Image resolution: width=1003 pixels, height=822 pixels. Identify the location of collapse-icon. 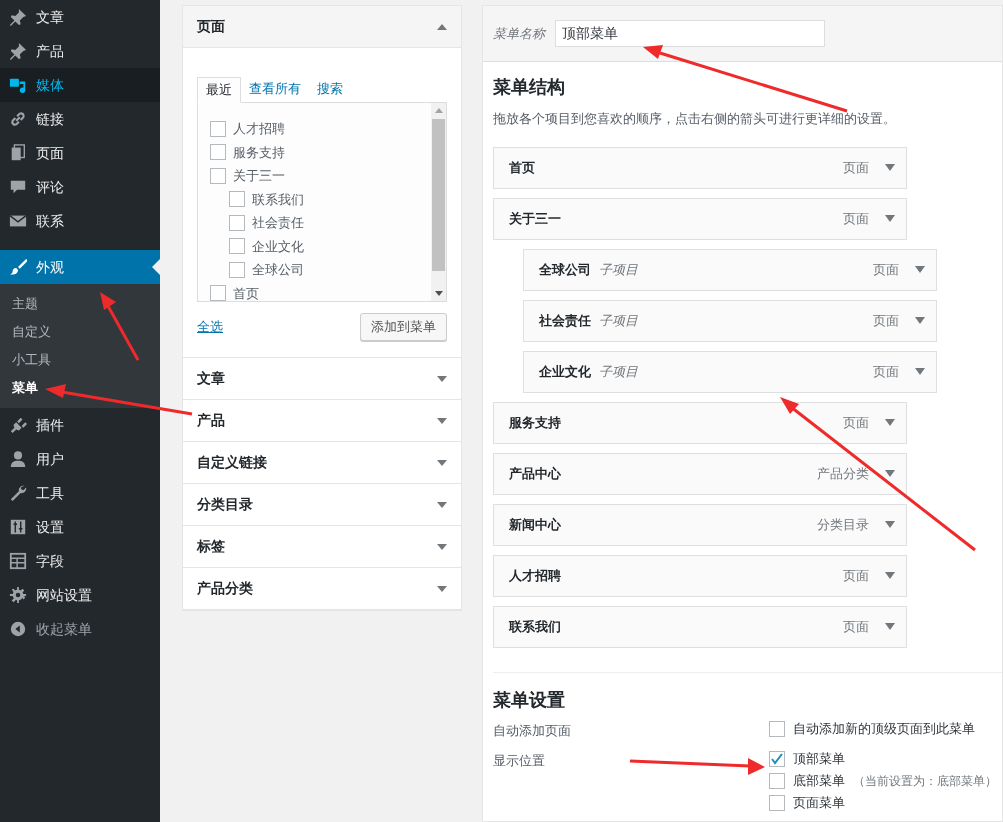
(18, 629).